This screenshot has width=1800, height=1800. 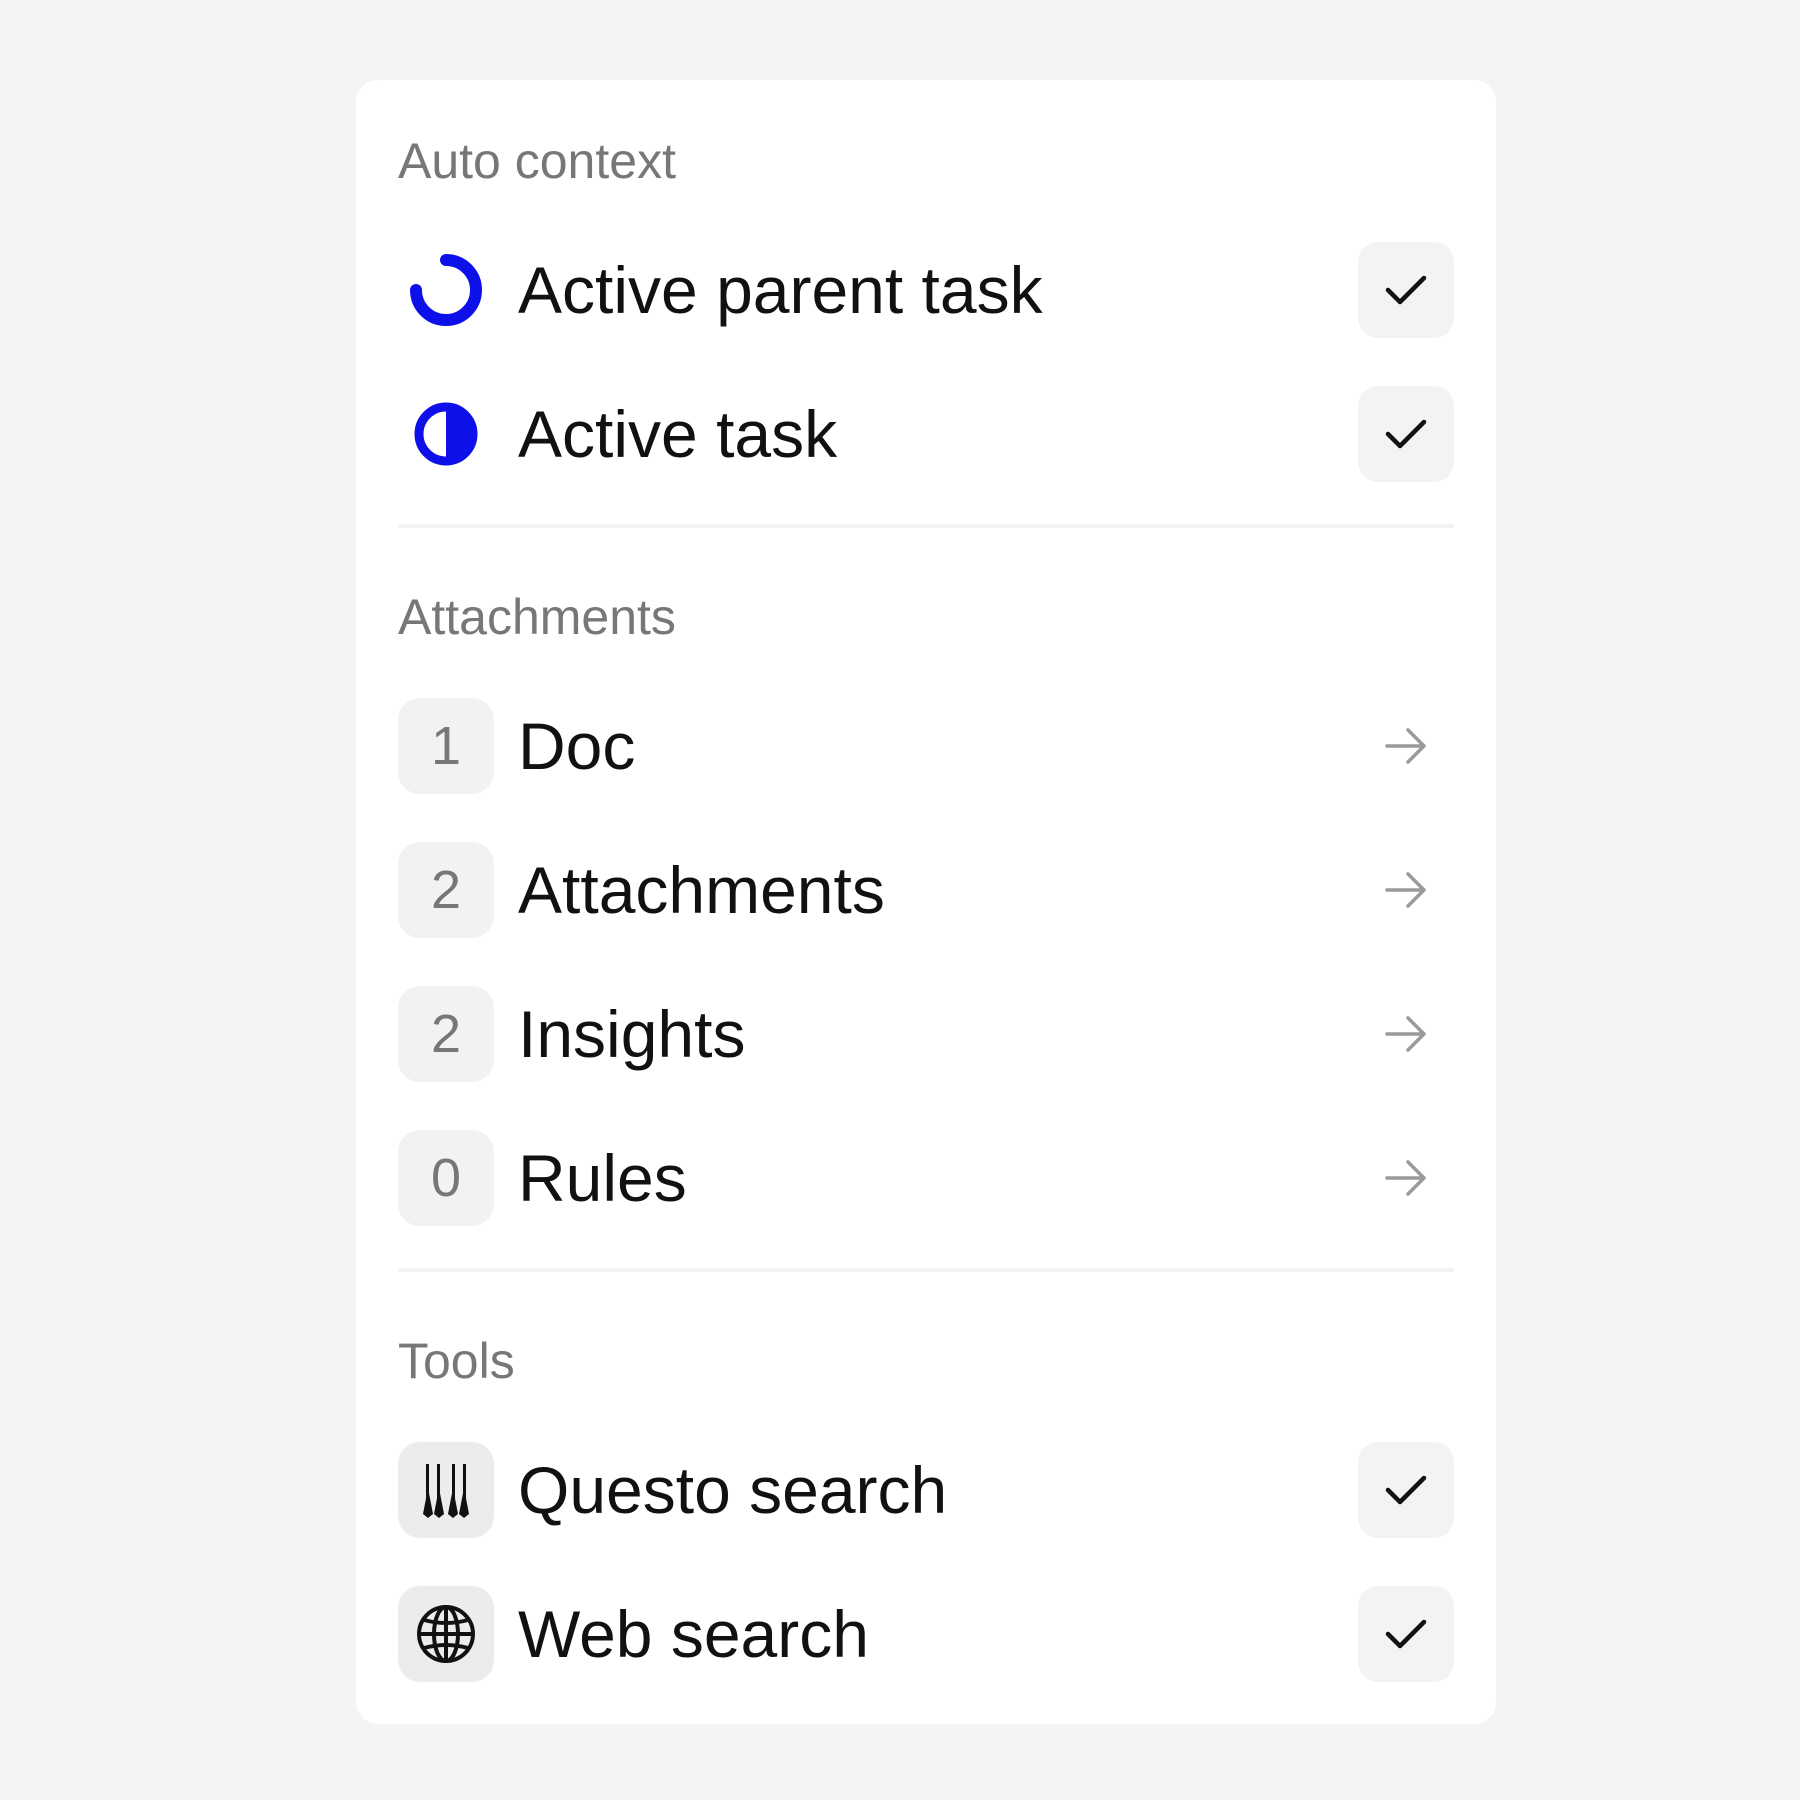 What do you see at coordinates (780, 290) in the screenshot?
I see `auto-context-item-label: Active parent task` at bounding box center [780, 290].